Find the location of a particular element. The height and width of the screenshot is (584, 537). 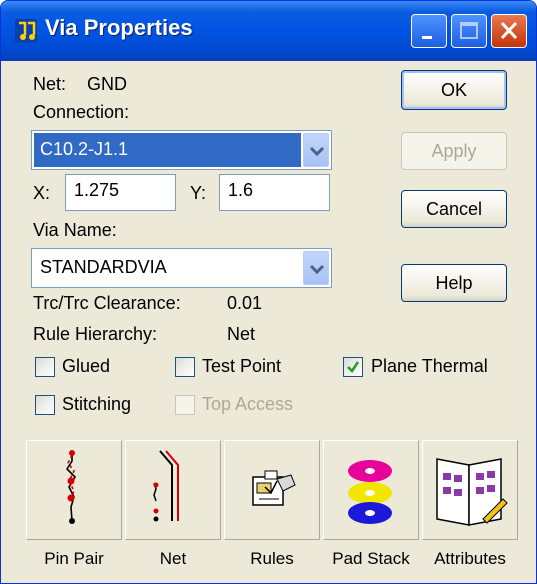

x-label: X: is located at coordinates (42, 193).